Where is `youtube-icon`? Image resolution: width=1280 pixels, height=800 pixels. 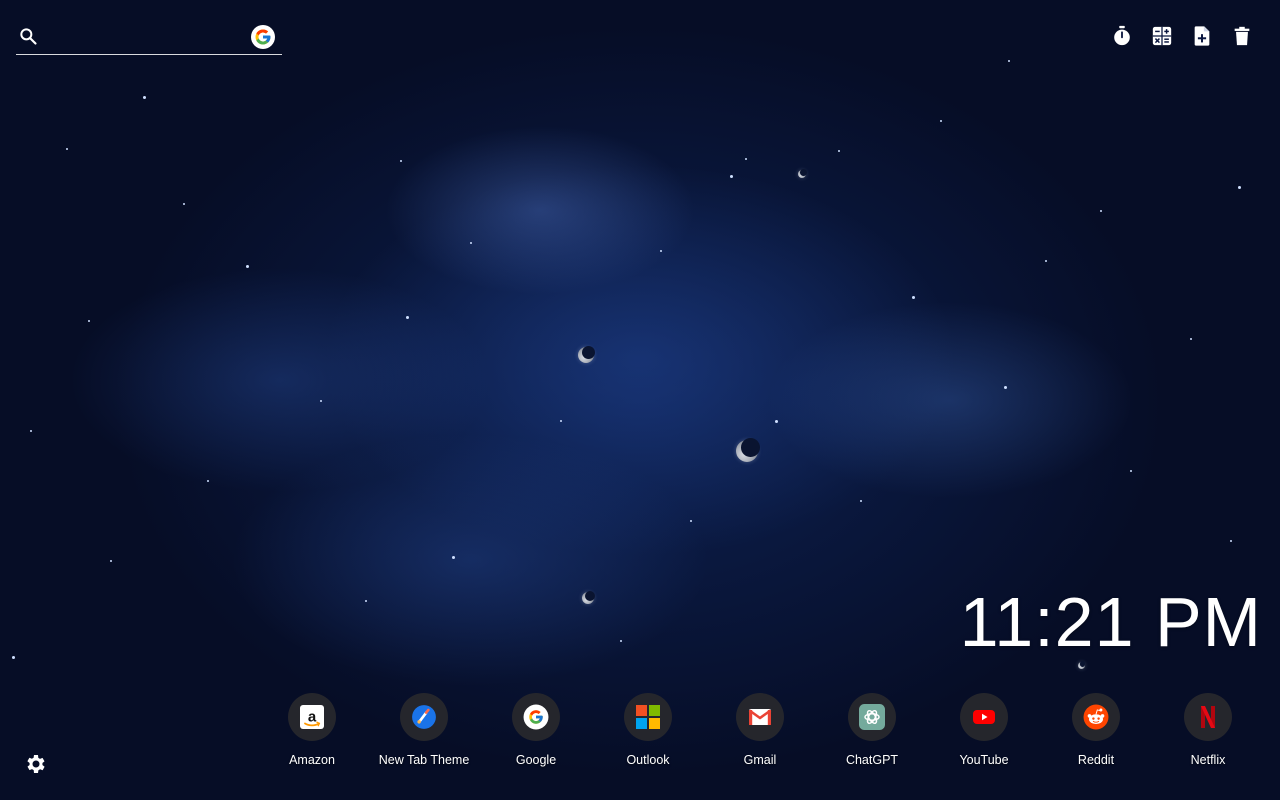 youtube-icon is located at coordinates (984, 717).